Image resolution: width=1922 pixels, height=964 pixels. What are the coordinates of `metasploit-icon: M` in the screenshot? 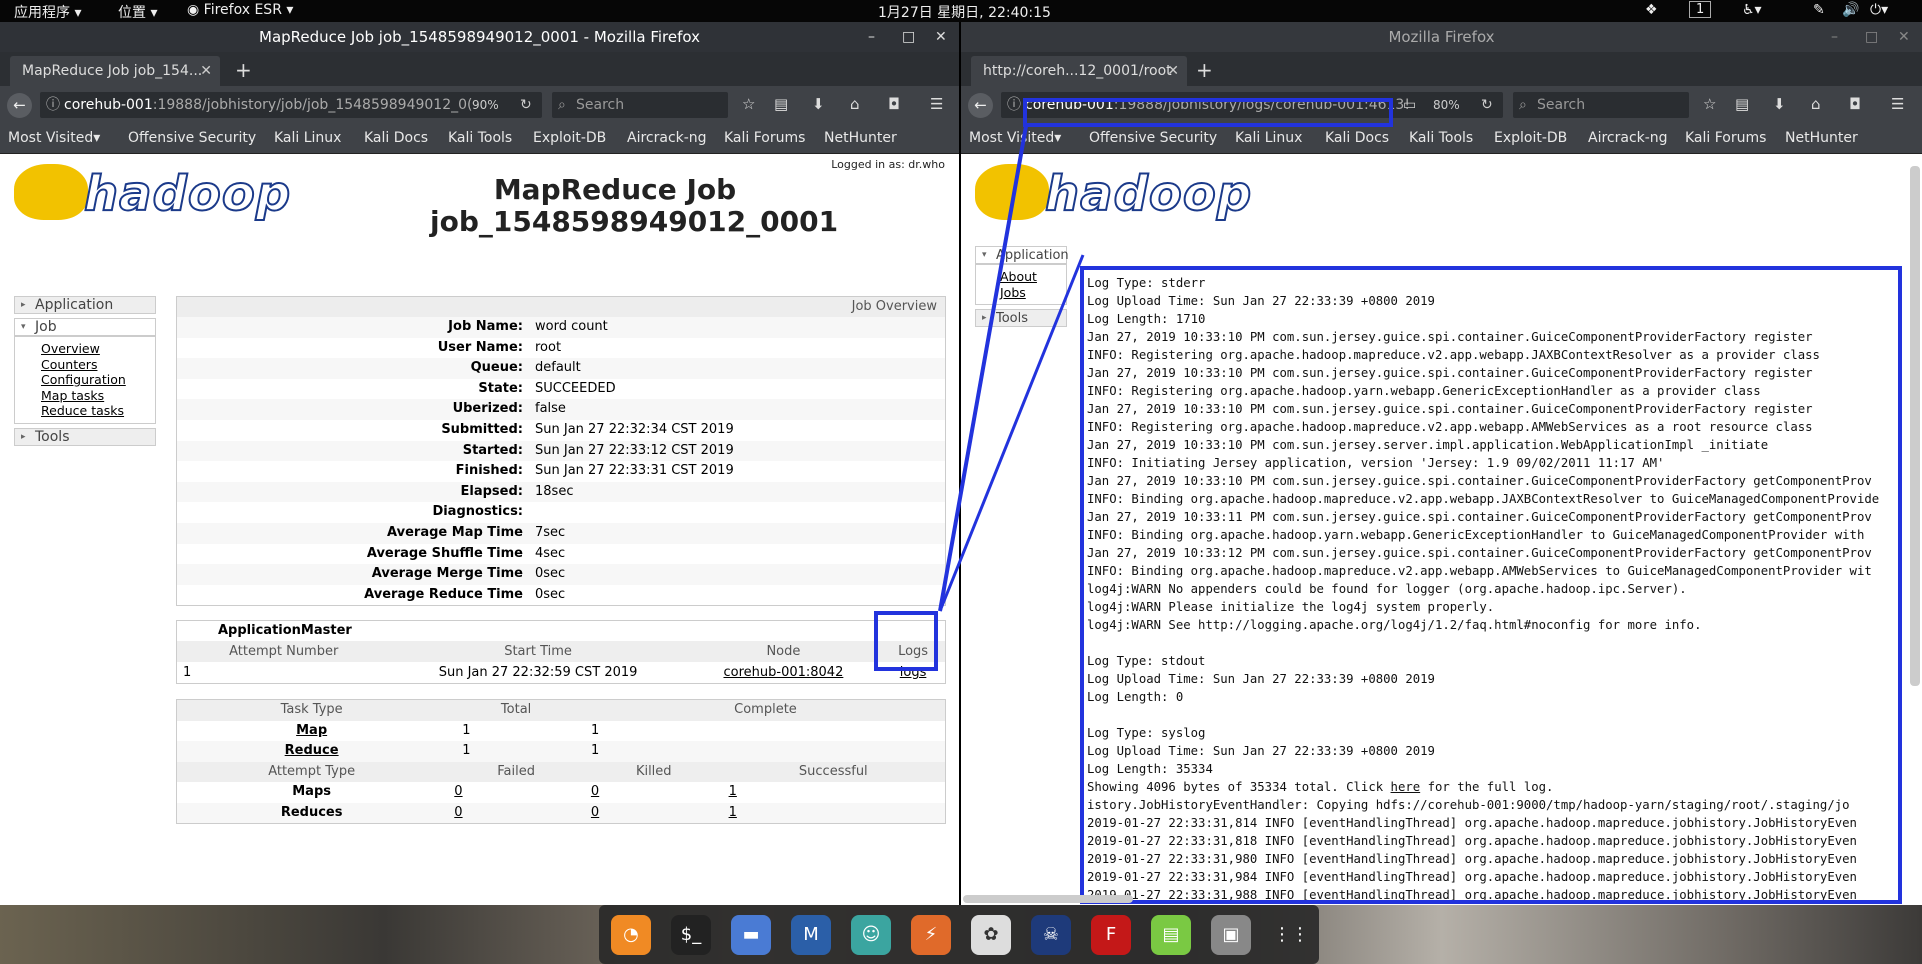 It's located at (811, 935).